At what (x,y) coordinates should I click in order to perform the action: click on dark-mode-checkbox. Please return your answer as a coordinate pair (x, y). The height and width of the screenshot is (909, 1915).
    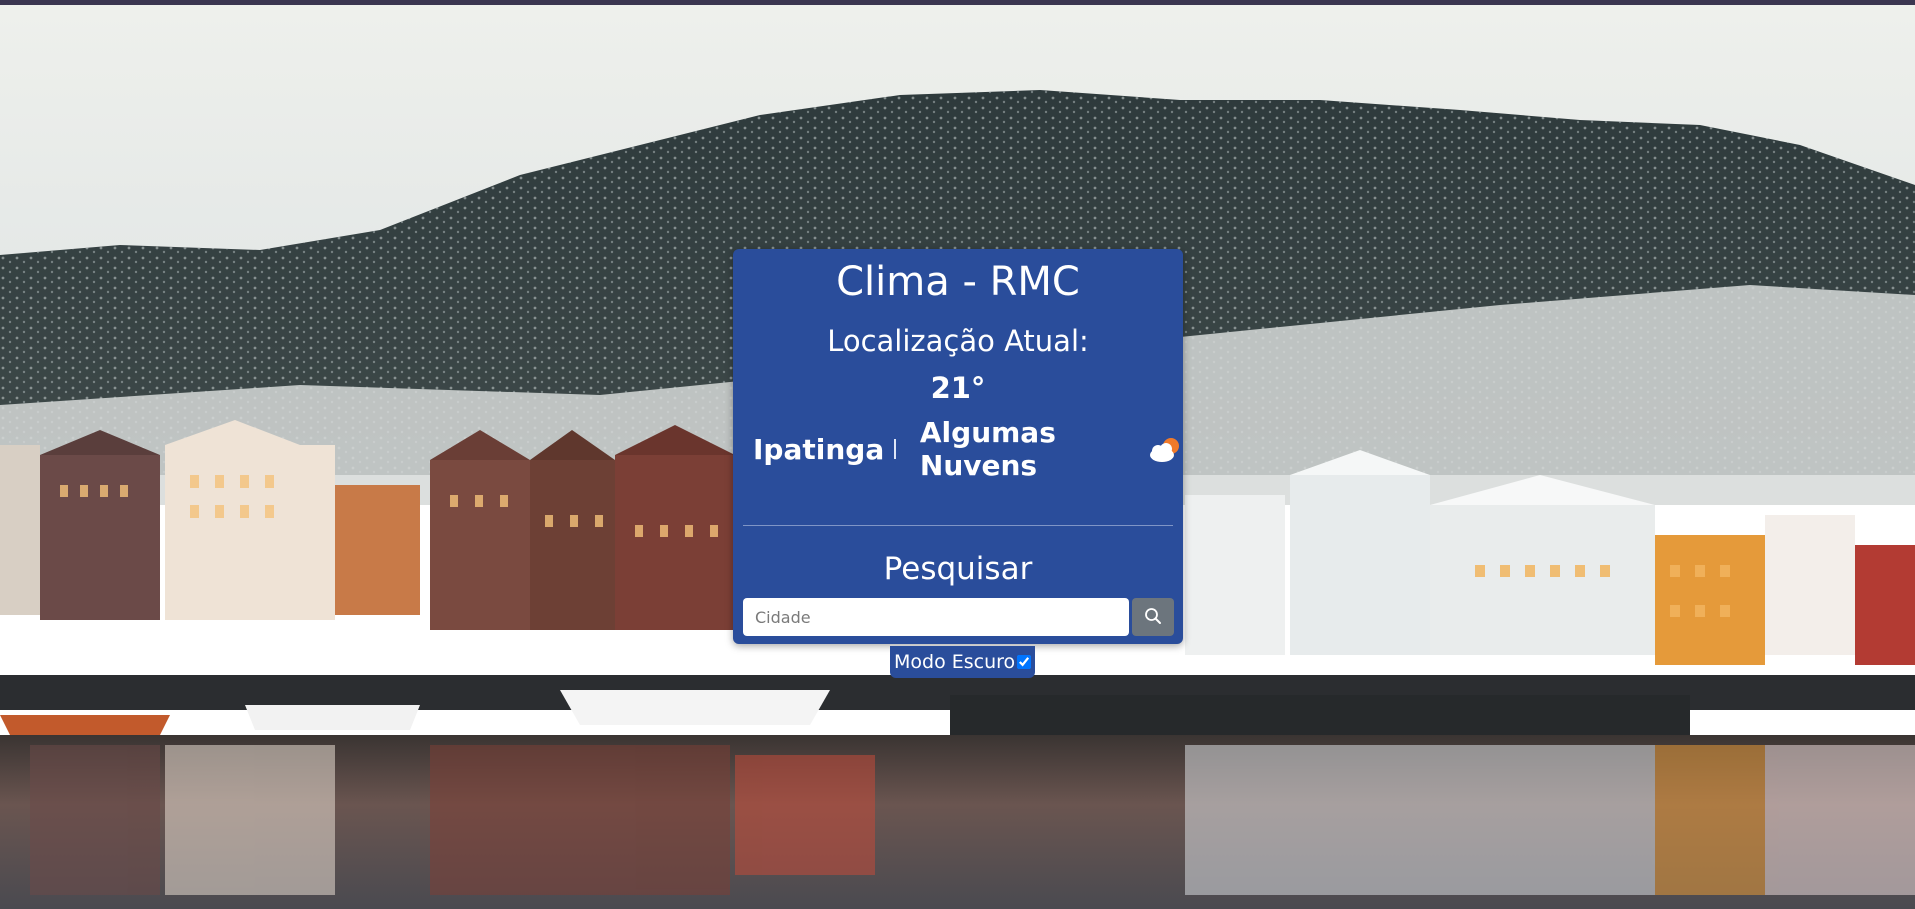
    Looking at the image, I should click on (1024, 662).